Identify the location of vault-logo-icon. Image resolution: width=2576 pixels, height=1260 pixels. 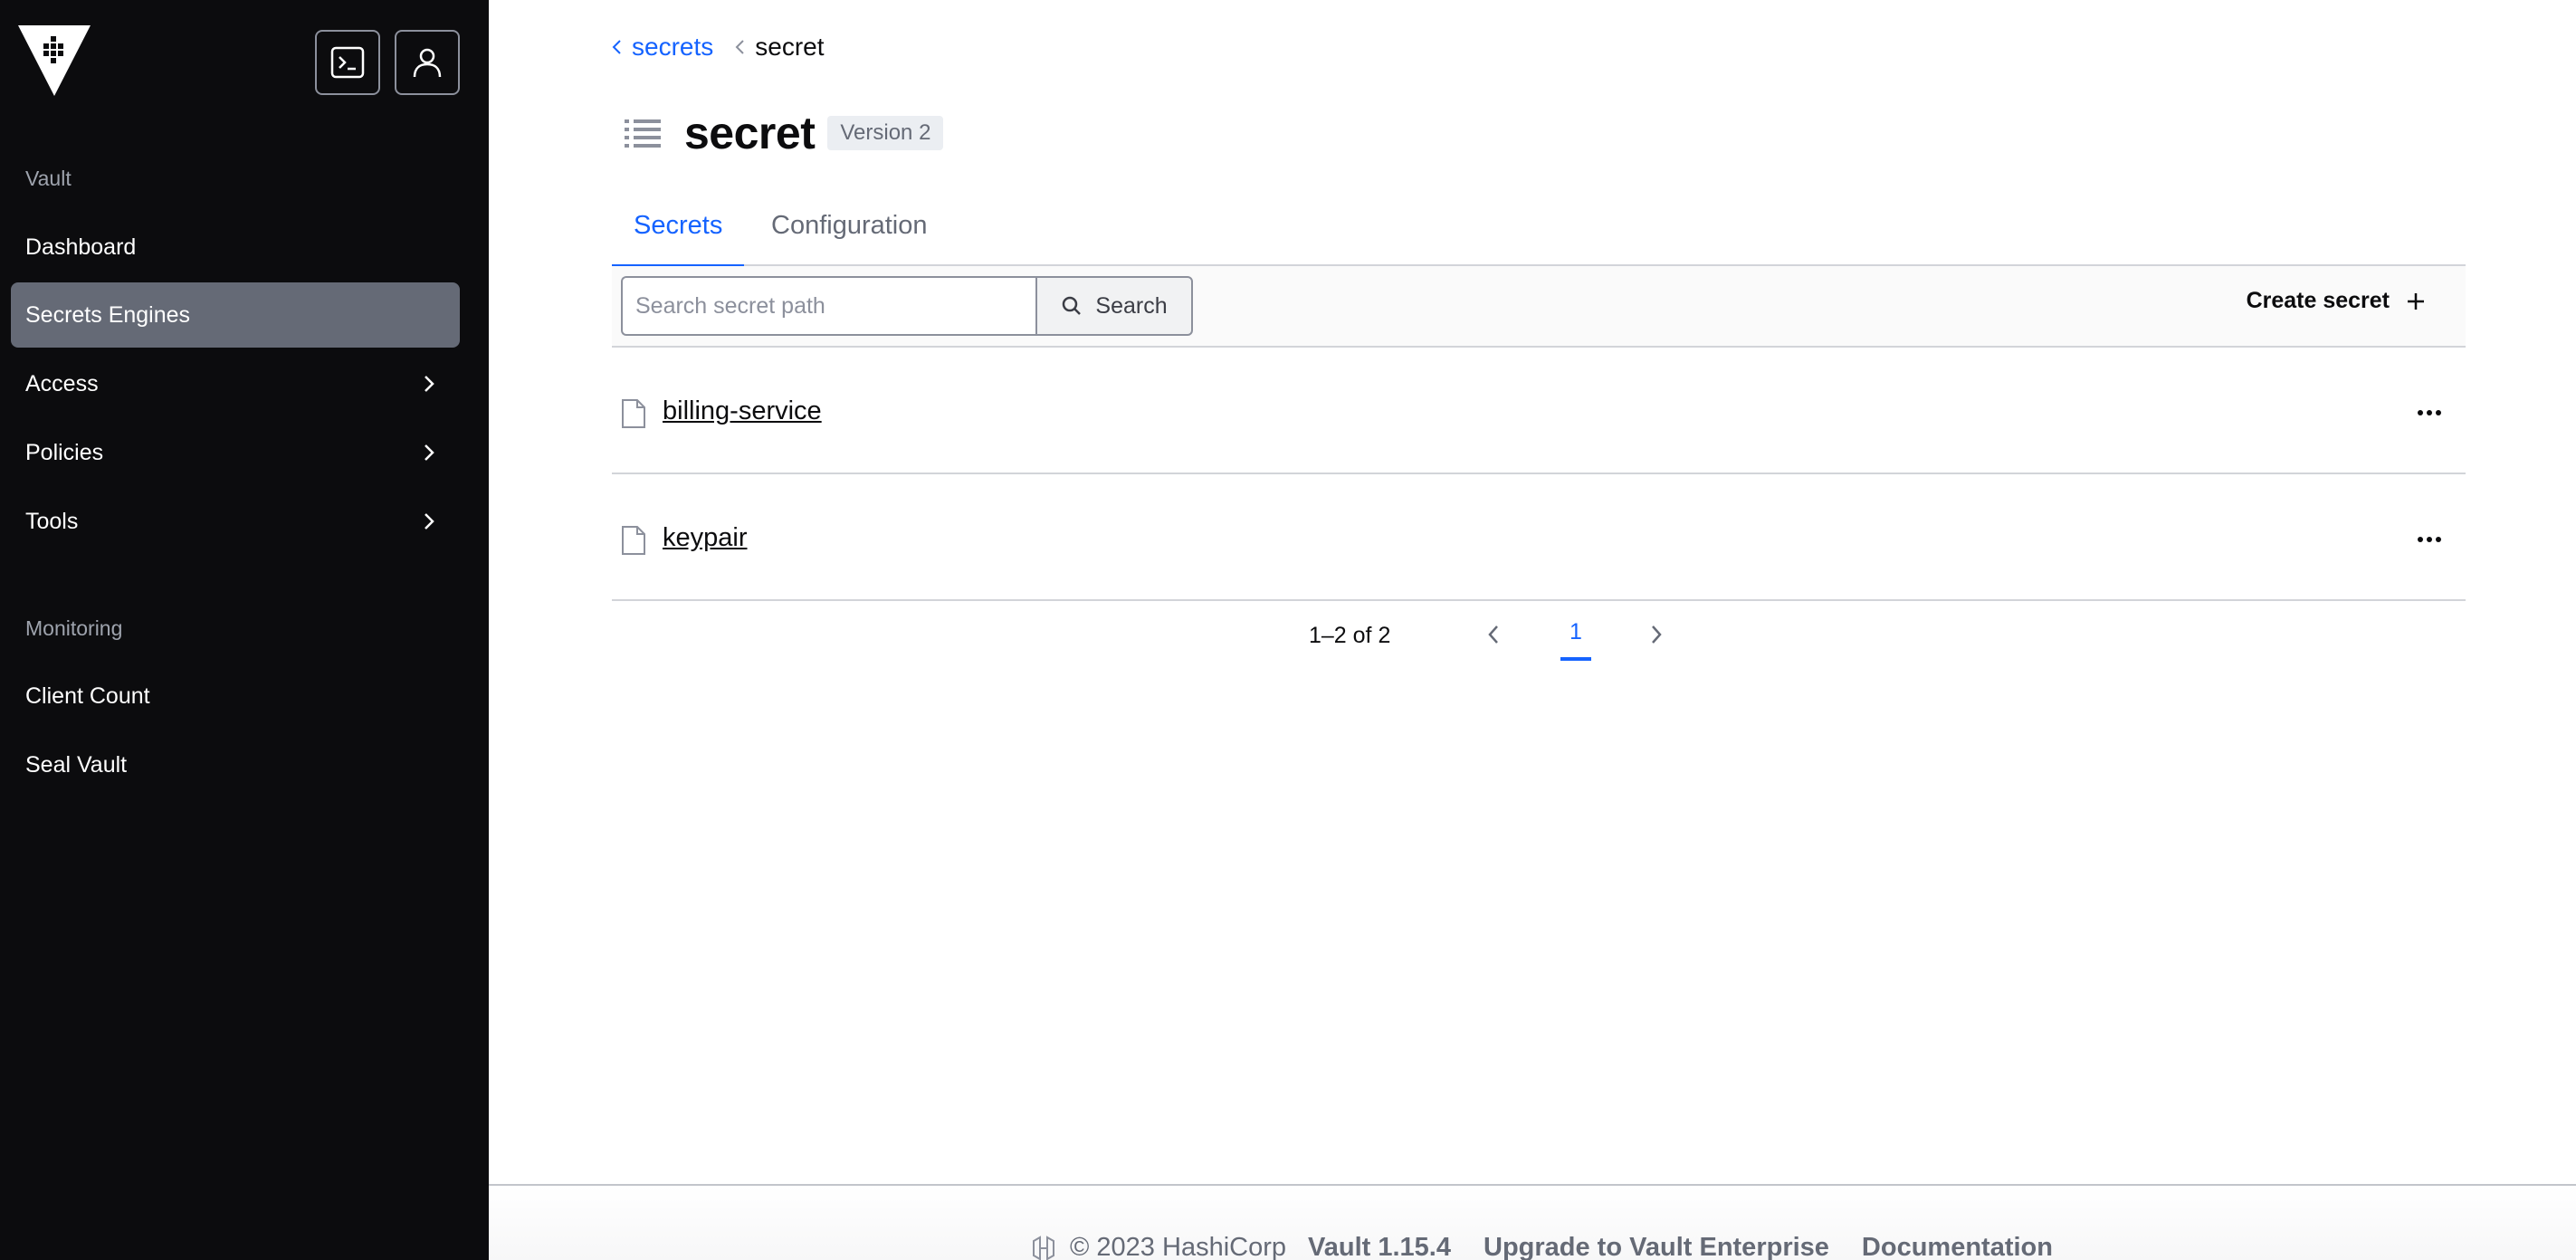
(55, 61).